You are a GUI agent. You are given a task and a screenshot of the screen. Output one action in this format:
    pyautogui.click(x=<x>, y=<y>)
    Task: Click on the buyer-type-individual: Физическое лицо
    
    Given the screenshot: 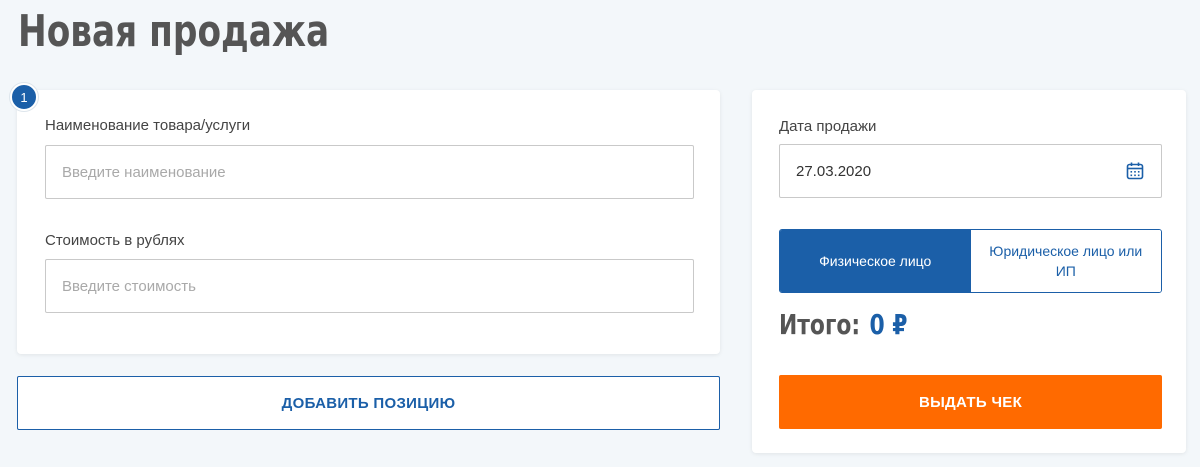 What is the action you would take?
    pyautogui.click(x=875, y=261)
    